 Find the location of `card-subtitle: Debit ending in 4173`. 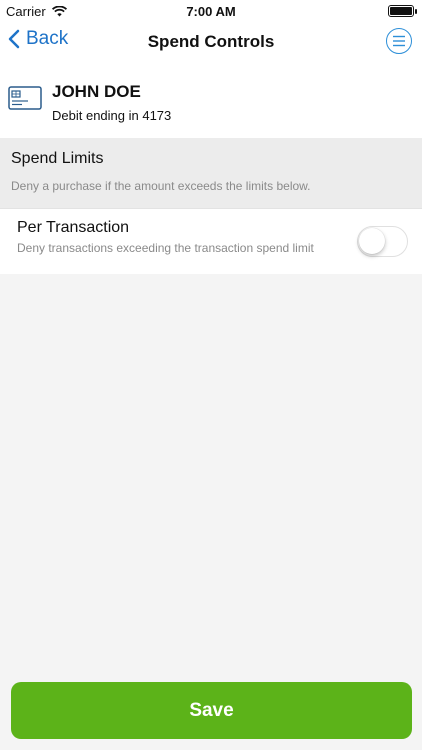

card-subtitle: Debit ending in 4173 is located at coordinates (112, 115).